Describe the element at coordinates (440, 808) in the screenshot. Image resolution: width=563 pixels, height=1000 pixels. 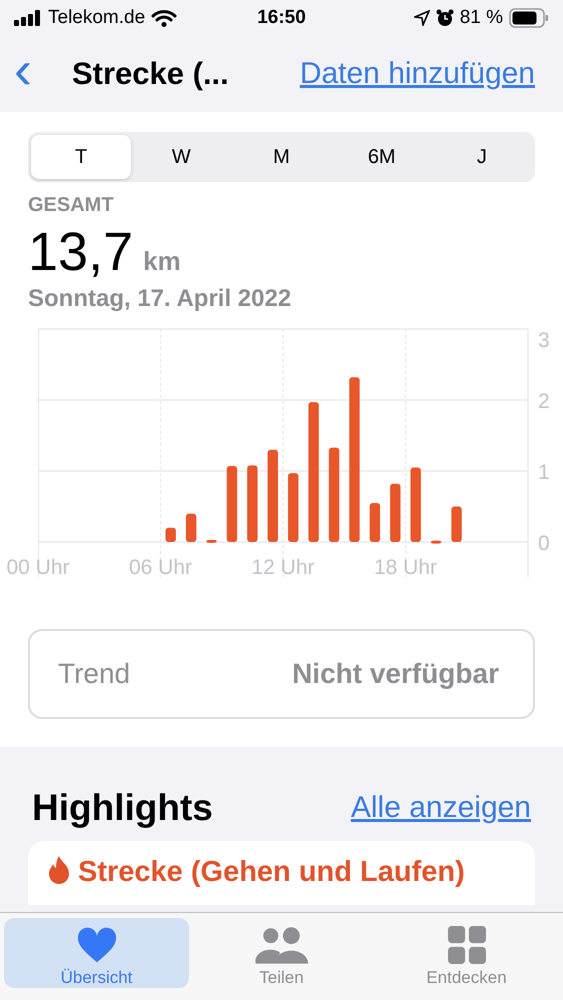
I see `show-all-link: Alle anzeigen` at that location.